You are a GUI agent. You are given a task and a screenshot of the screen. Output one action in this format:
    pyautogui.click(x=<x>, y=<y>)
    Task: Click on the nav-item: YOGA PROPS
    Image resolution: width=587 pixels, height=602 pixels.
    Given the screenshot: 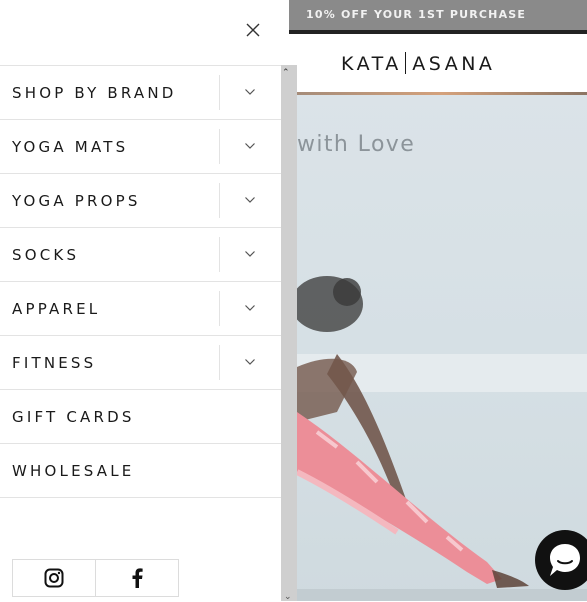 What is the action you would take?
    pyautogui.click(x=140, y=201)
    